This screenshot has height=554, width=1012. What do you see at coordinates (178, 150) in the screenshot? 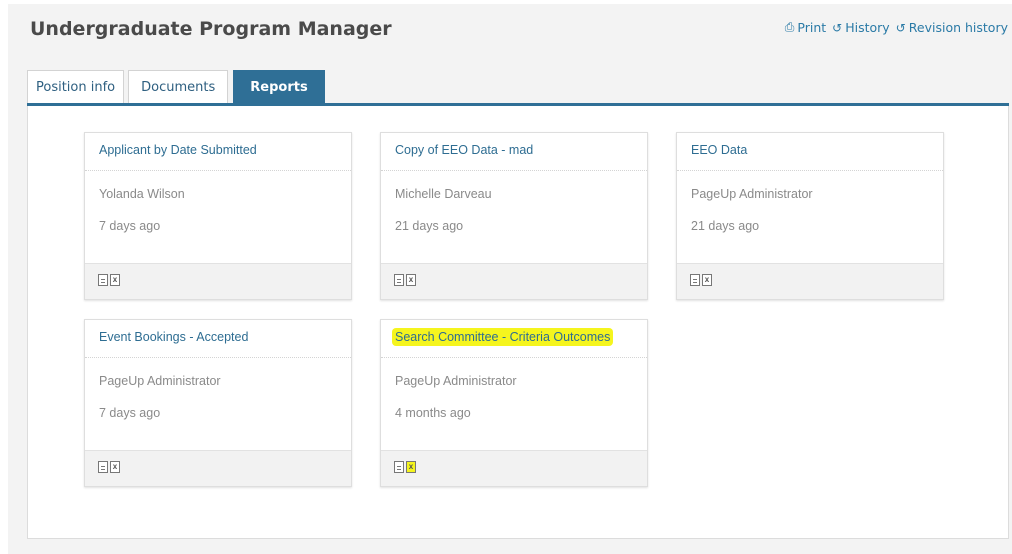
I see `report-title-link: Applicant by Date Submitted` at bounding box center [178, 150].